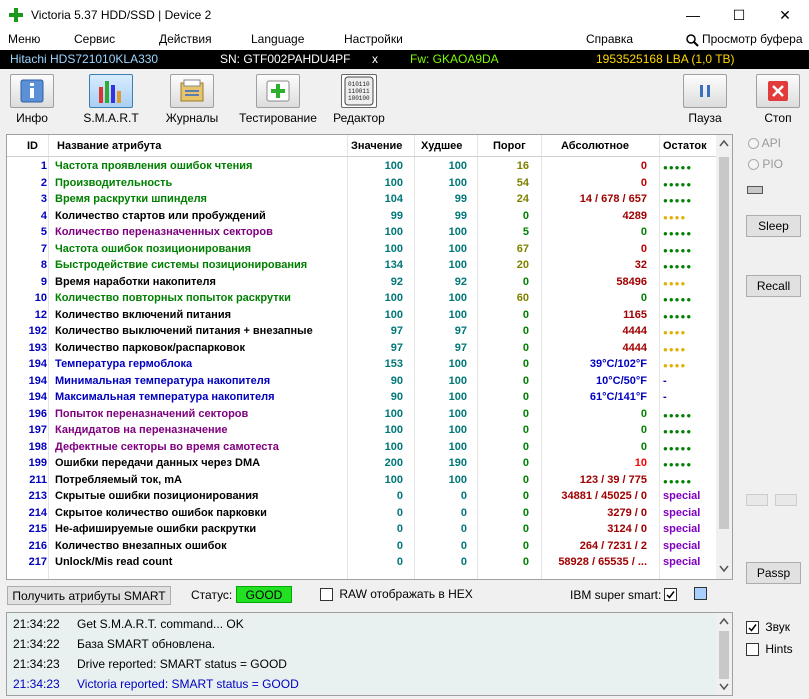  Describe the element at coordinates (595, 146) in the screenshot. I see `col-raw: Абсолютное` at that location.